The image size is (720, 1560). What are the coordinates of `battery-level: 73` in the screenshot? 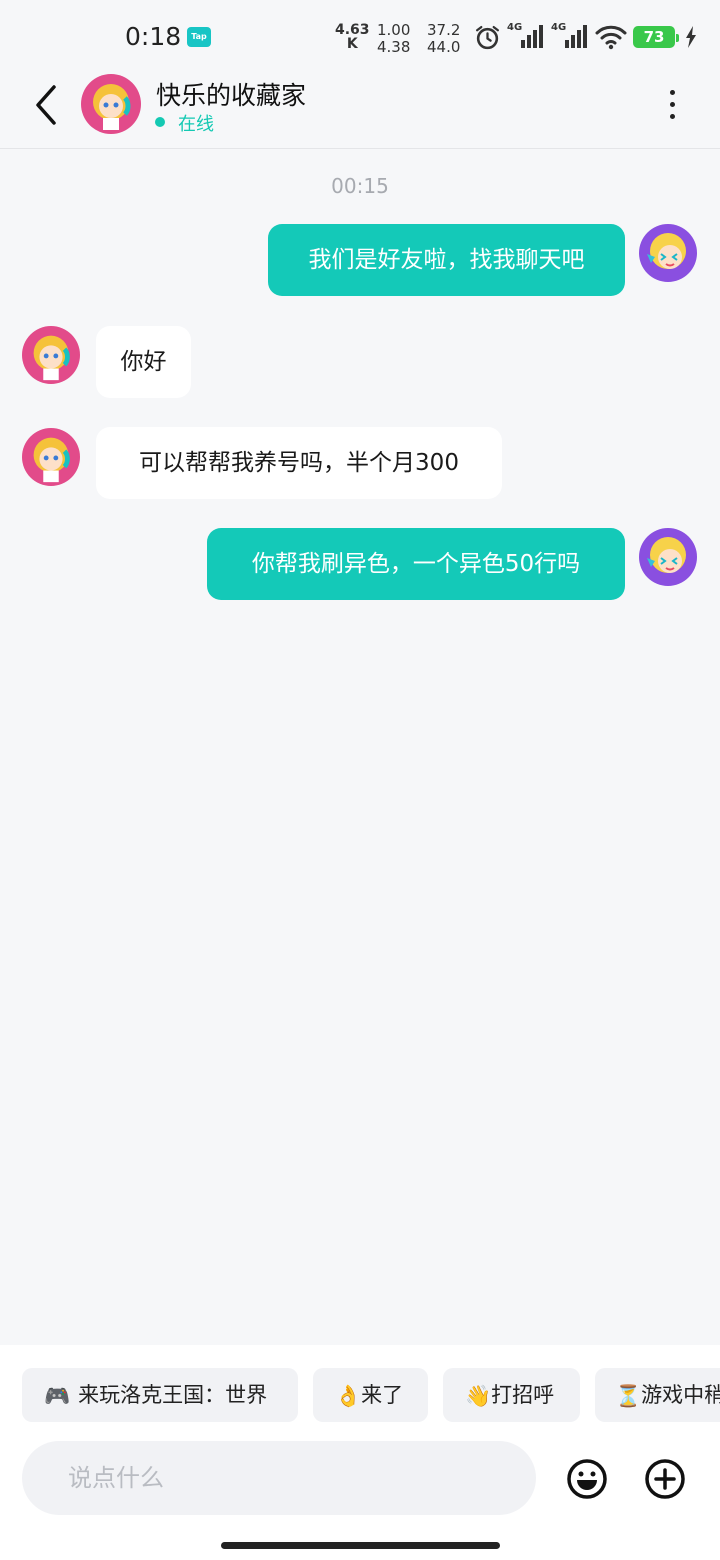 It's located at (654, 37).